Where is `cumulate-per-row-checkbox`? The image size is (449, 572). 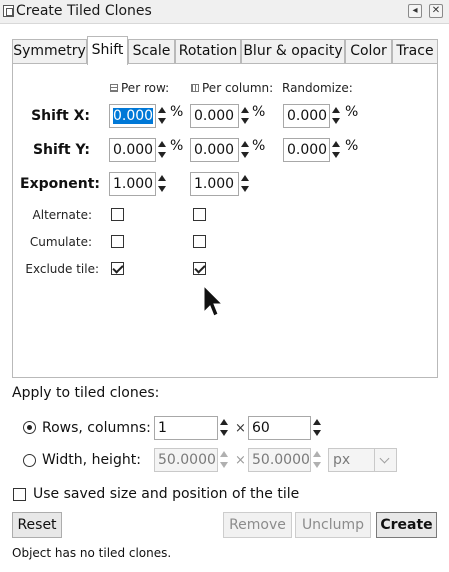 cumulate-per-row-checkbox is located at coordinates (117, 241).